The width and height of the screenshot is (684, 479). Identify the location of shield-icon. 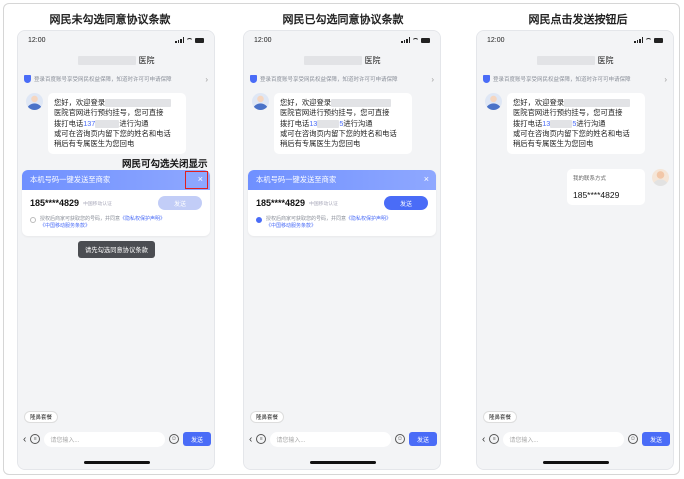
(486, 79).